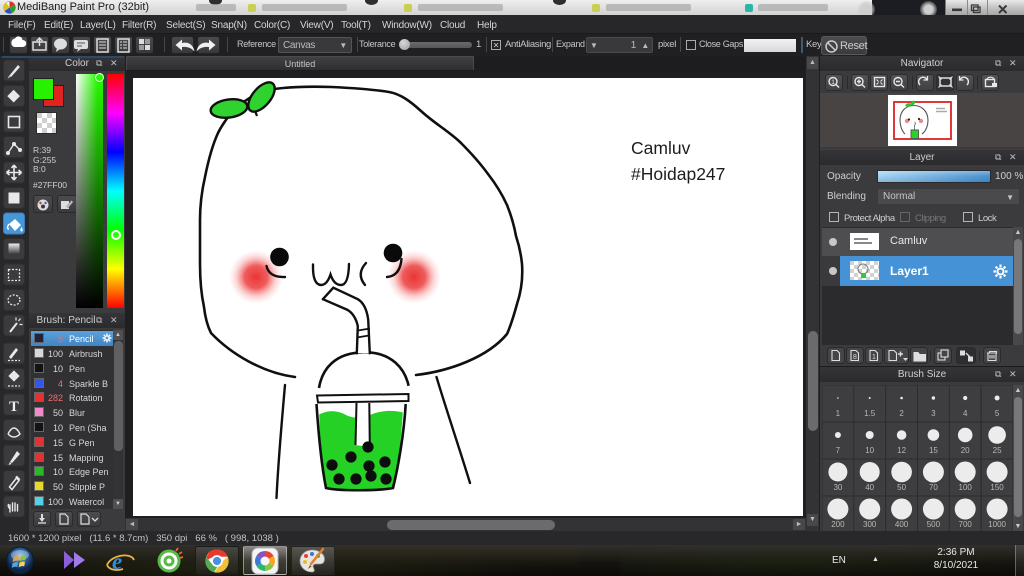 The height and width of the screenshot is (576, 1024). What do you see at coordinates (661, 148) in the screenshot?
I see `svg-text: Camluv` at bounding box center [661, 148].